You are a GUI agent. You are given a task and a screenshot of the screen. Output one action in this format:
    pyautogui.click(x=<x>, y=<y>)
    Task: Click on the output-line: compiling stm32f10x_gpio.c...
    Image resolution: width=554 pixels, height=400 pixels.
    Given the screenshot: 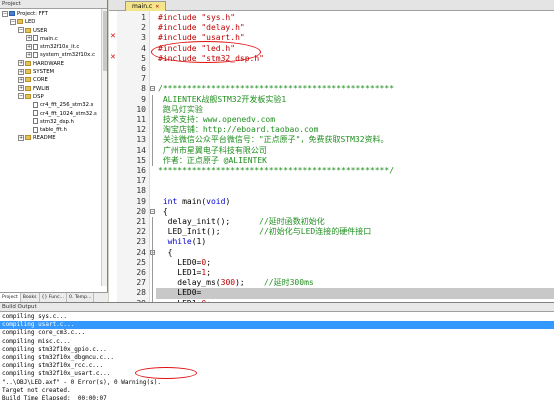 What is the action you would take?
    pyautogui.click(x=54, y=350)
    